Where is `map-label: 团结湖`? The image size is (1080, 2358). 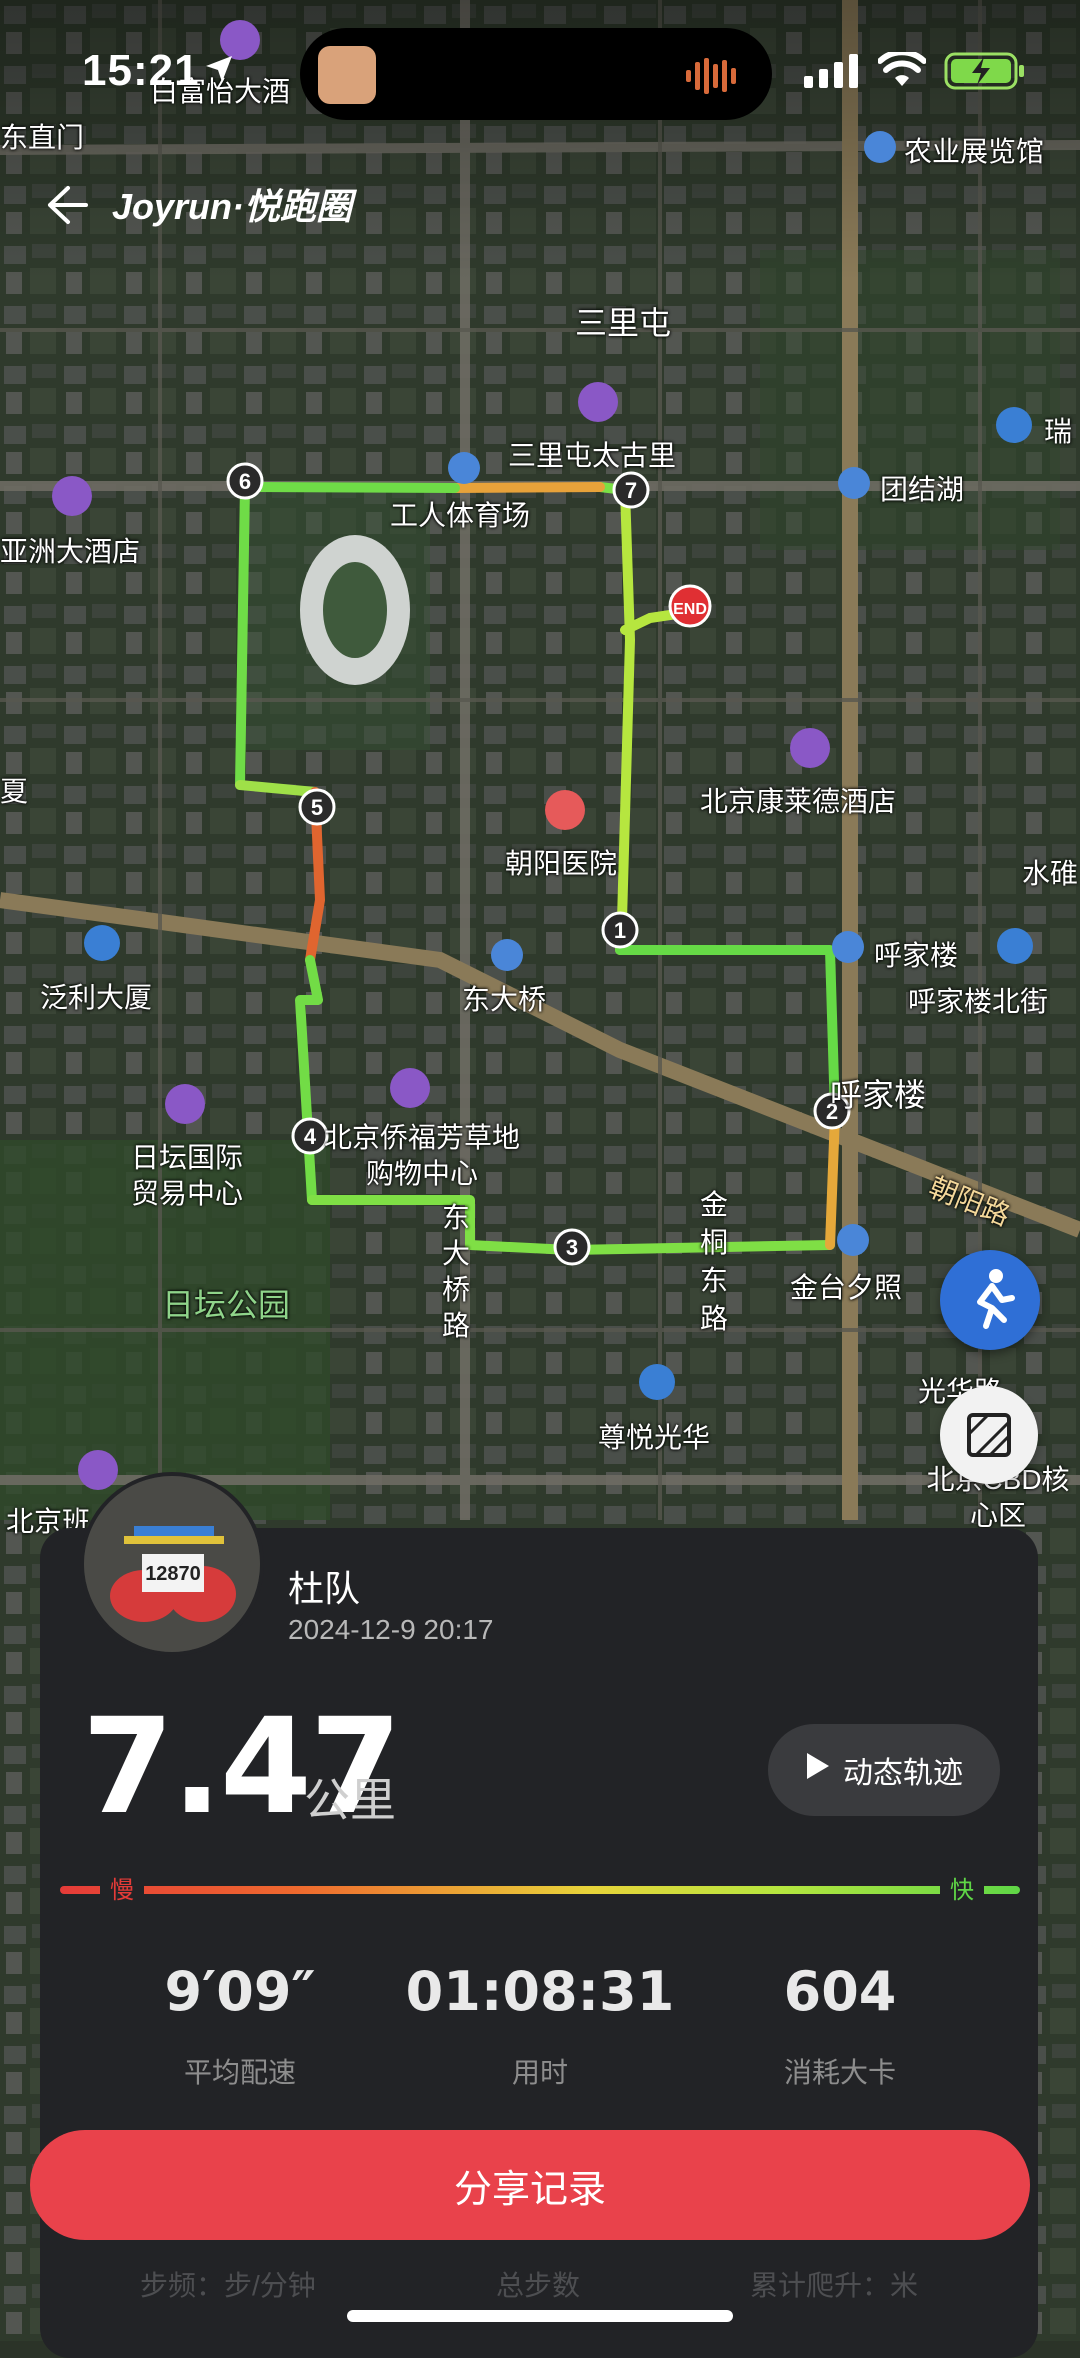
map-label: 团结湖 is located at coordinates (922, 489).